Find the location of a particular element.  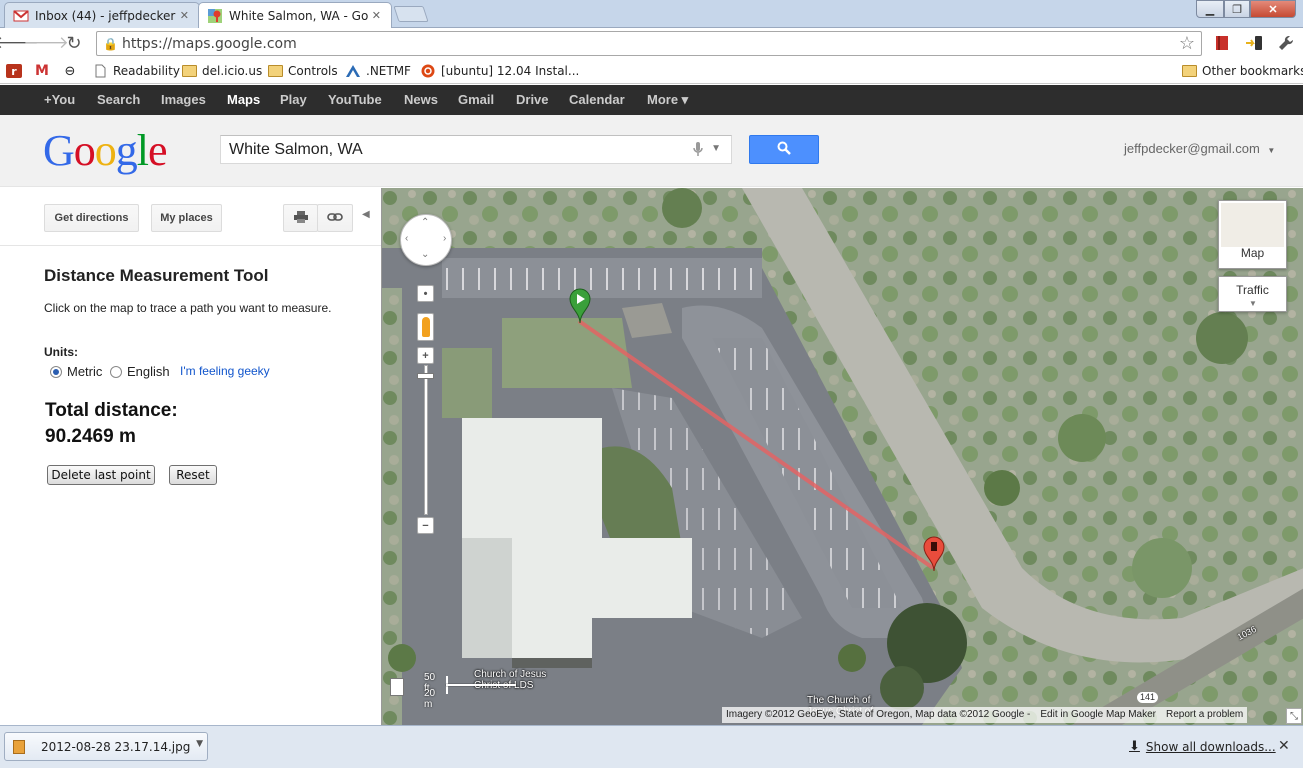

delicious-app-icon: ⊖ is located at coordinates (72, 71).